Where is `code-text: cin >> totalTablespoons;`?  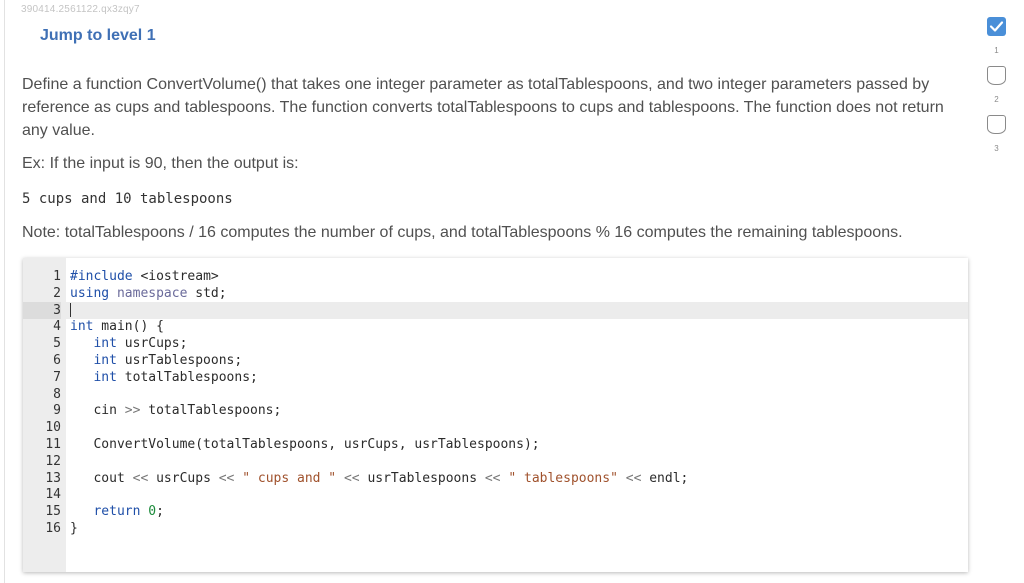 code-text: cin >> totalTablespoons; is located at coordinates (175, 410).